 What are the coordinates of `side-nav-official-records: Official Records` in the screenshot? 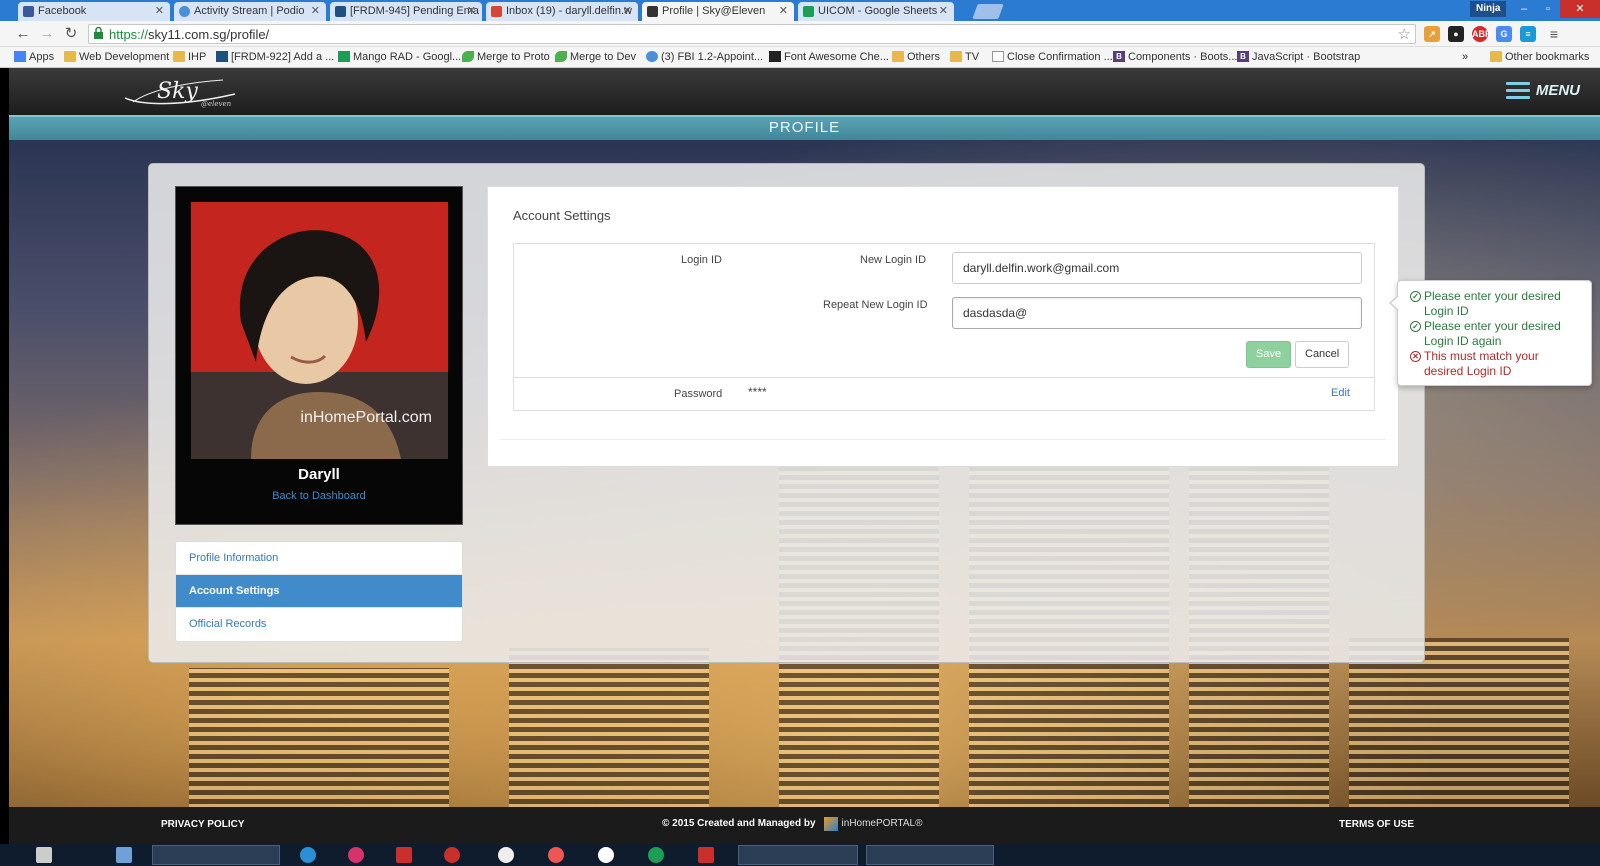 It's located at (319, 624).